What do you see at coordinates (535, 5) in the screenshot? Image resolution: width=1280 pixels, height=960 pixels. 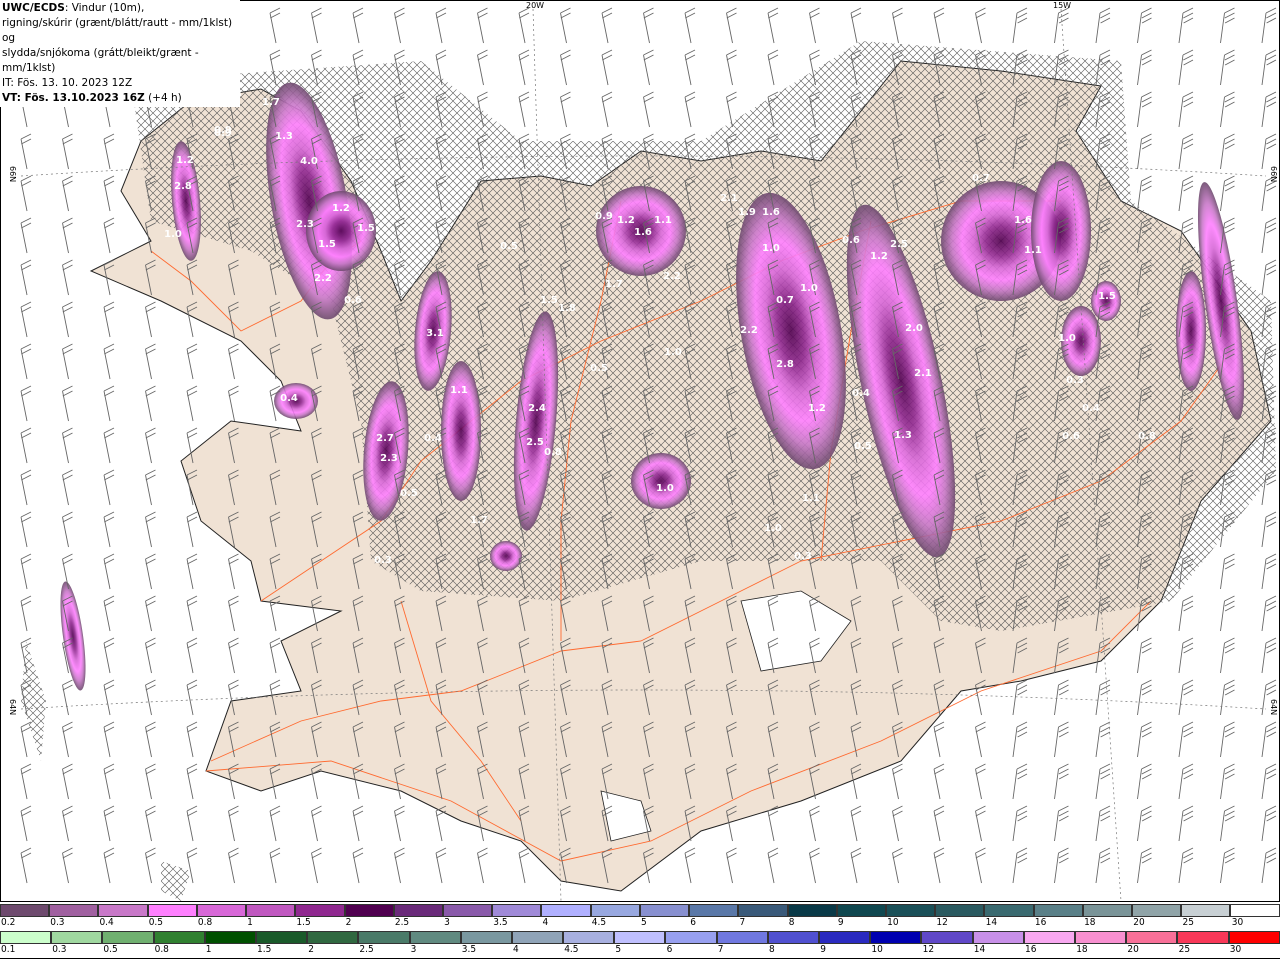 I see `lon-label-20w: 20W` at bounding box center [535, 5].